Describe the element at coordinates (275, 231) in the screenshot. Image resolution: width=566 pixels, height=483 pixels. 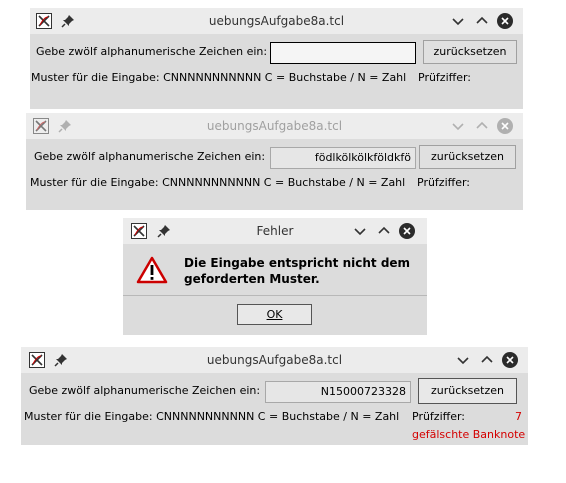
I see `title-bar: Fehler` at that location.